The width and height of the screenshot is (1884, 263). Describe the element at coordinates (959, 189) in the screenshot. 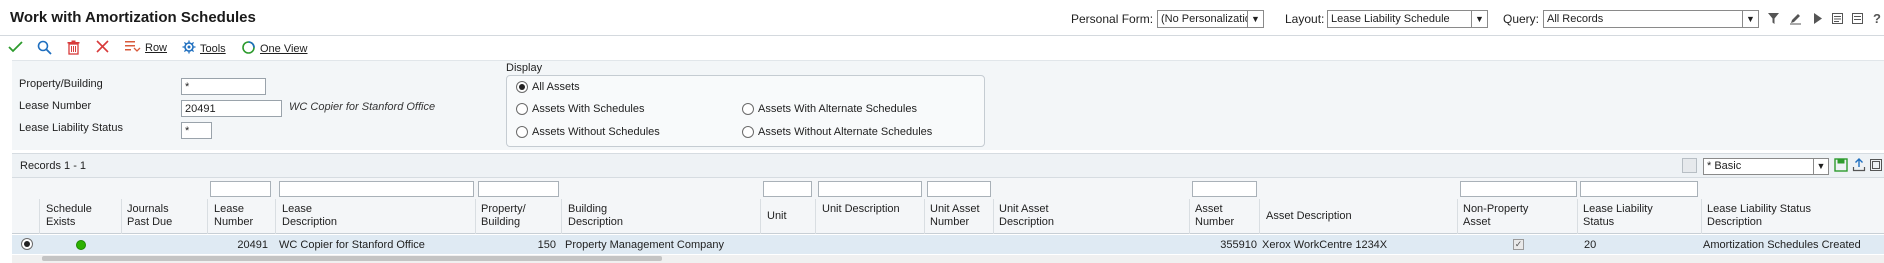

I see `qbe-unit-asset-number` at that location.